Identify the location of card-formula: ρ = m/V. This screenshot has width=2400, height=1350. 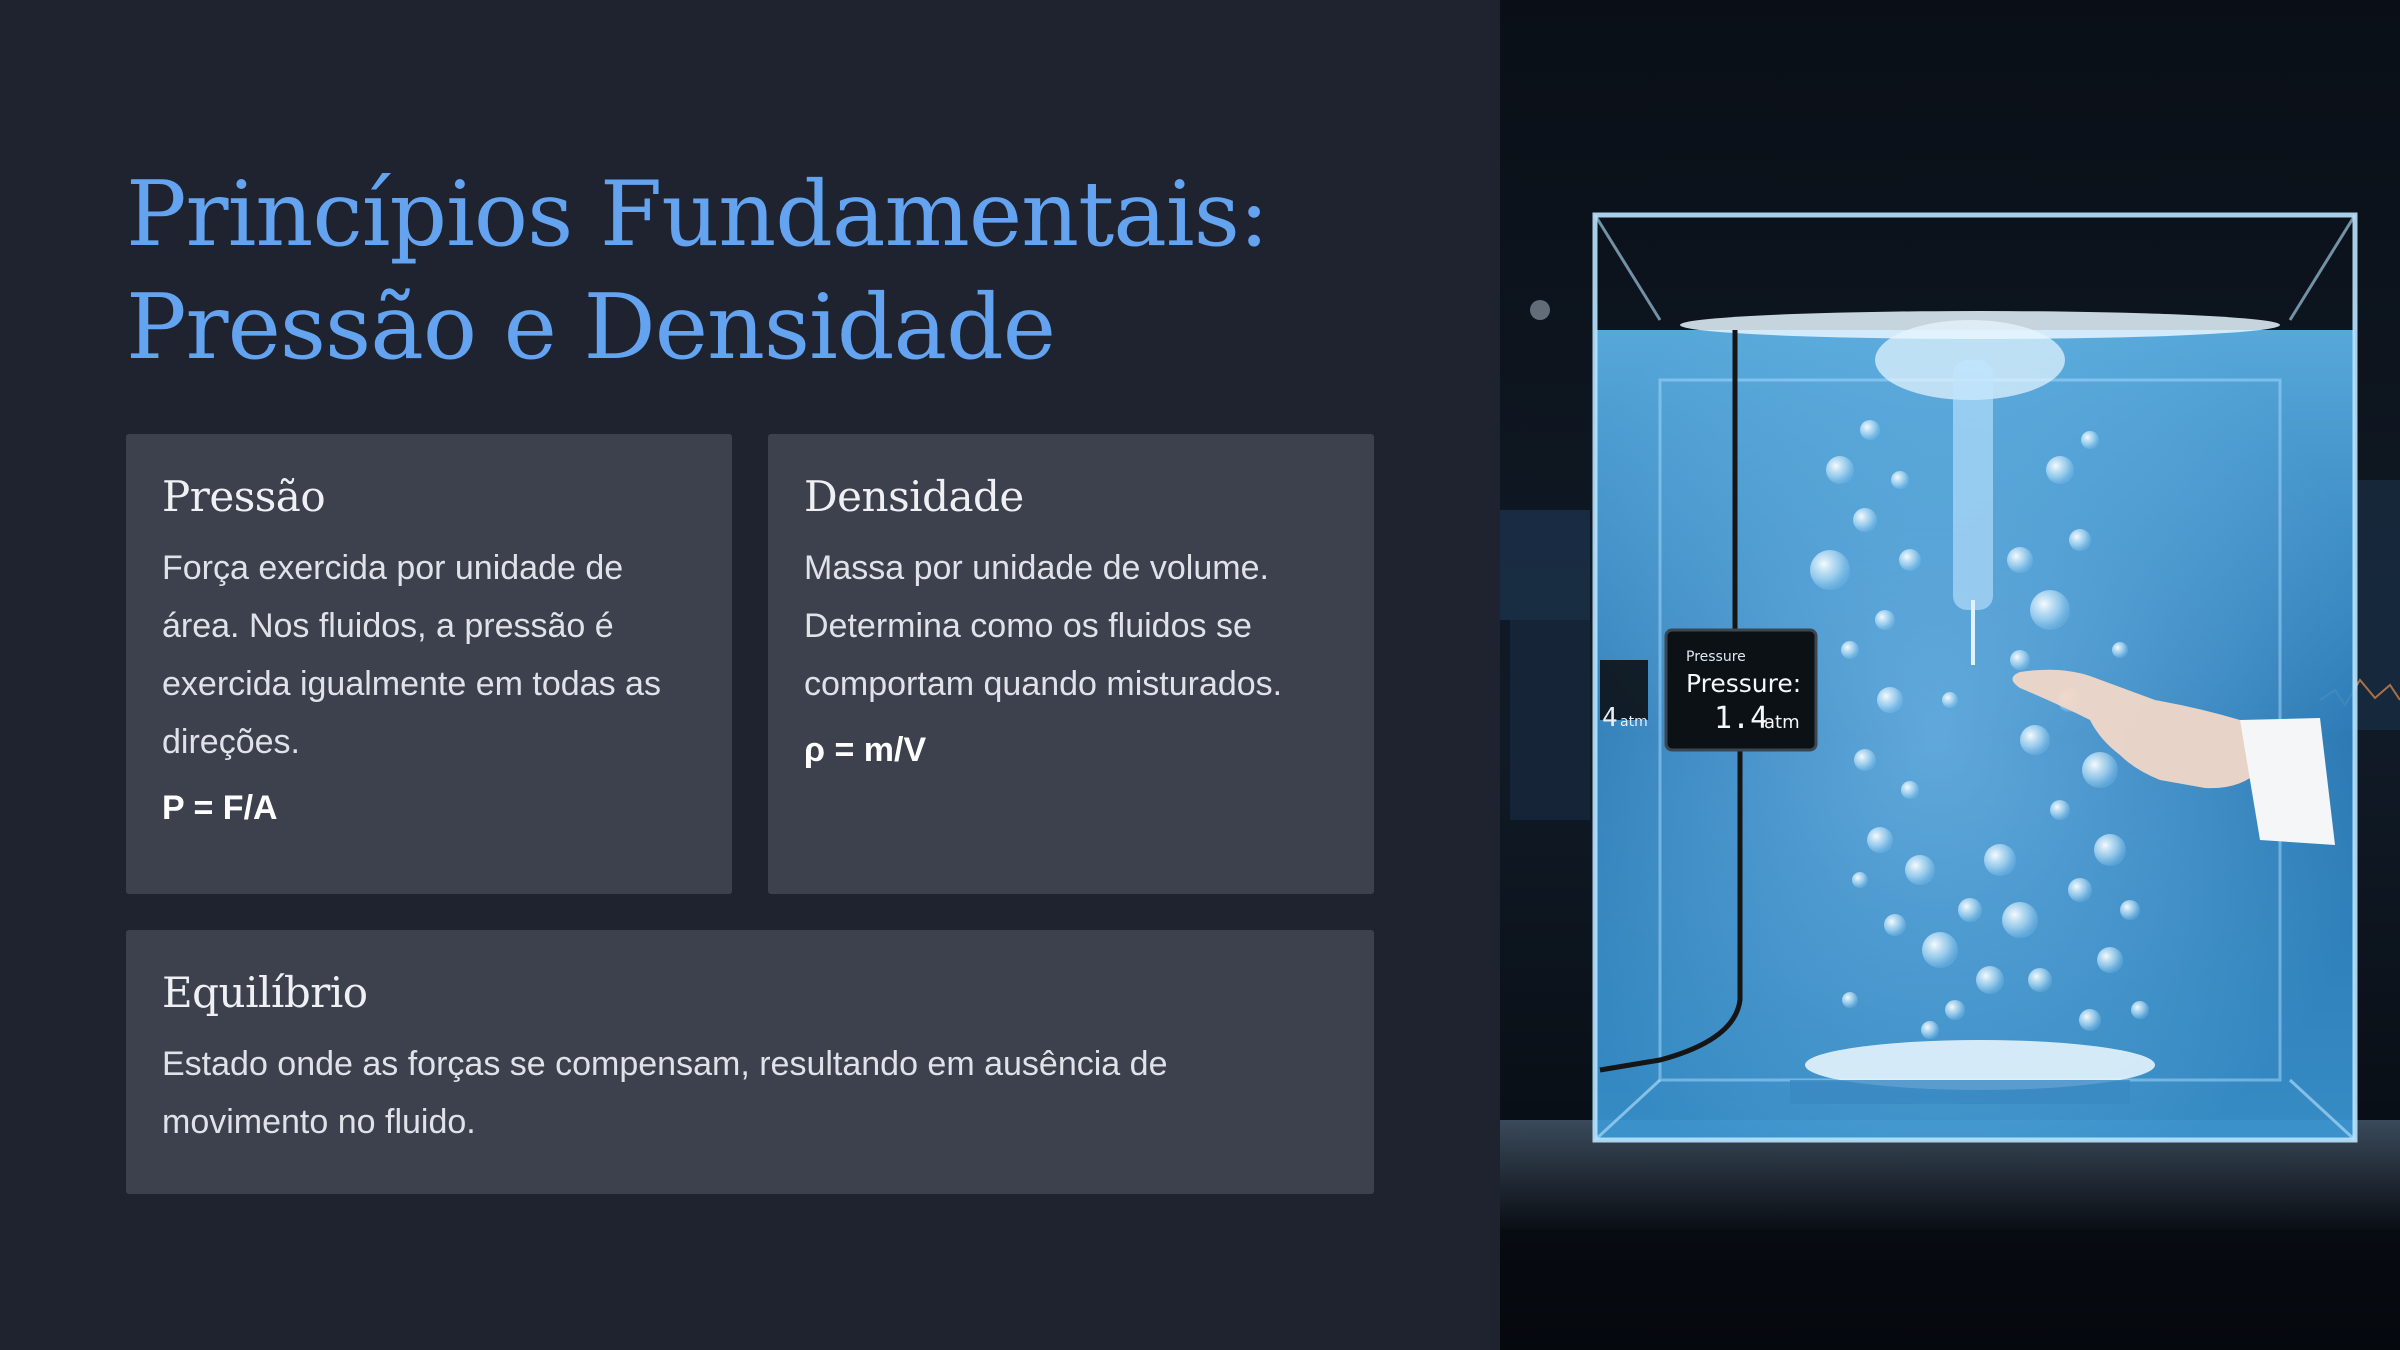
(865, 750).